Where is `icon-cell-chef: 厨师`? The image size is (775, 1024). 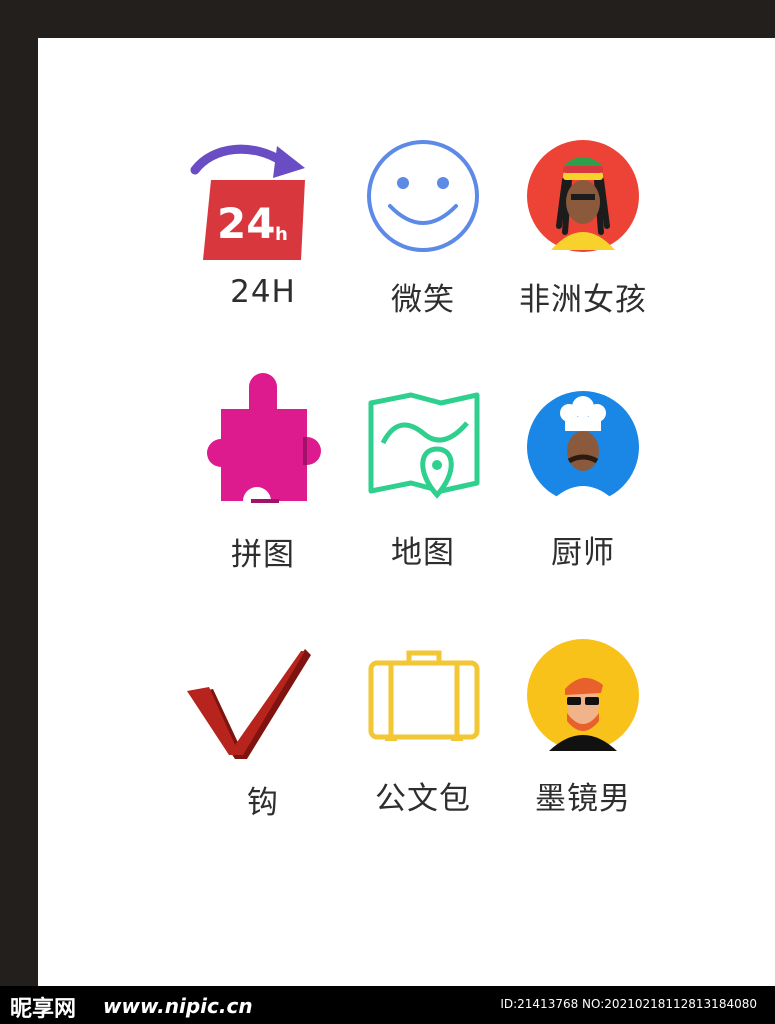 icon-cell-chef: 厨师 is located at coordinates (583, 473).